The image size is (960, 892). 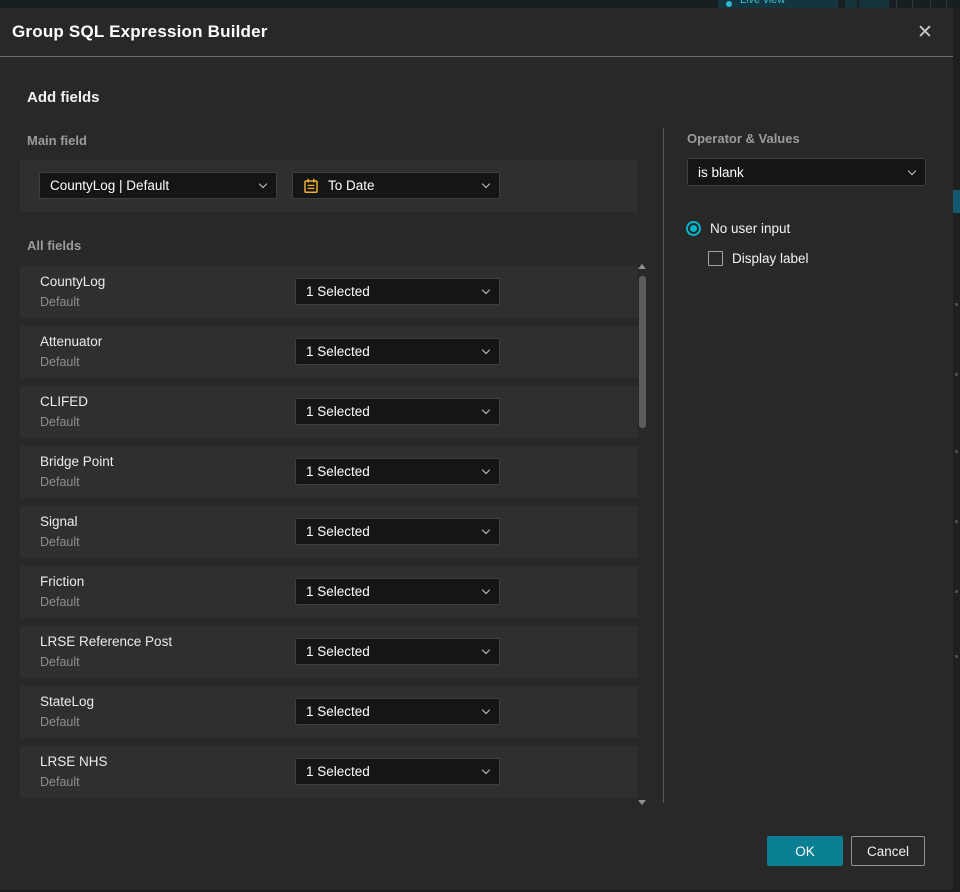 I want to click on main-field-dropdown: CountyLog | Default, so click(x=158, y=185).